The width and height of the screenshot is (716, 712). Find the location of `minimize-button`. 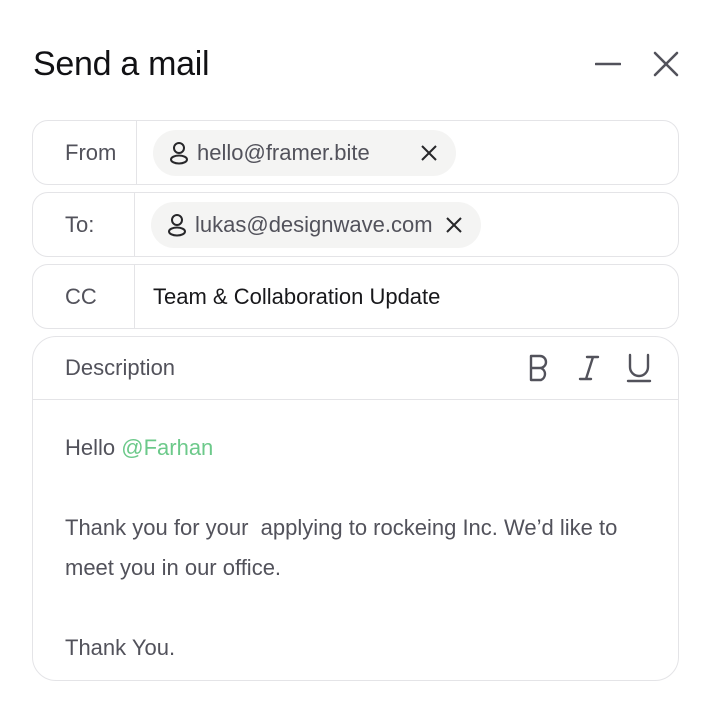

minimize-button is located at coordinates (608, 64).